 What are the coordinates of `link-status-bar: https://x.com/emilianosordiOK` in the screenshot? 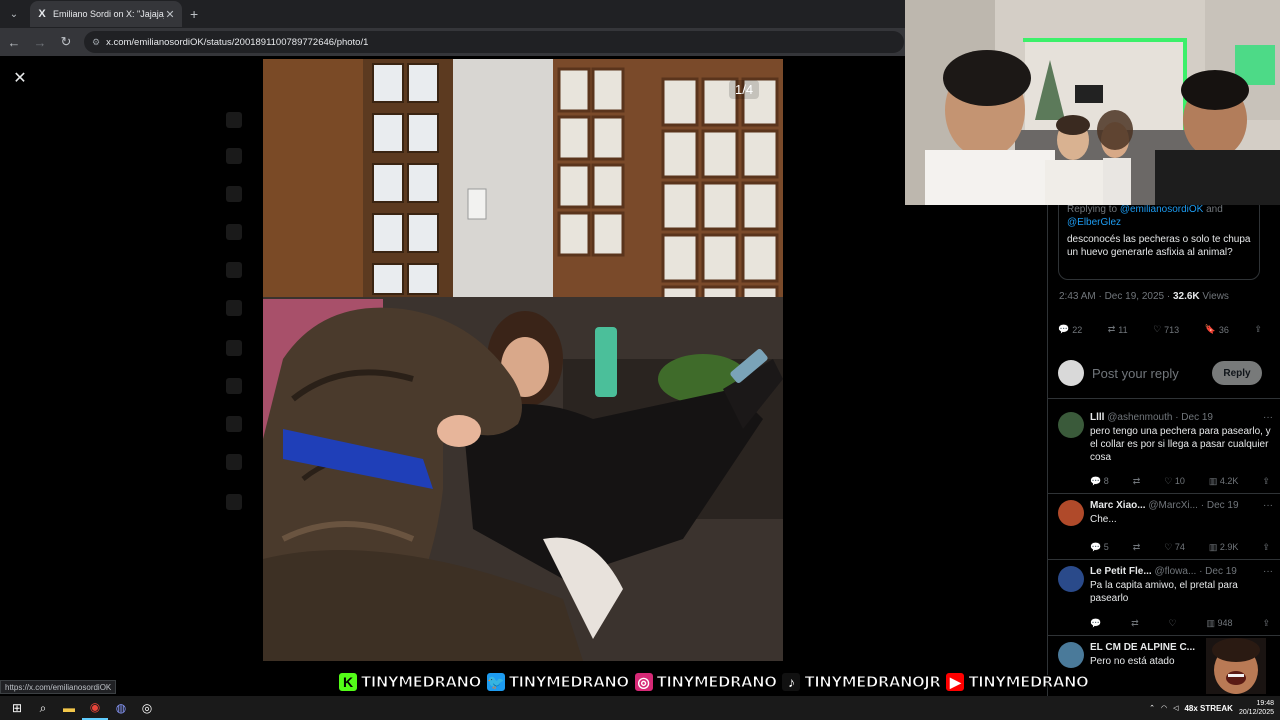 It's located at (58, 687).